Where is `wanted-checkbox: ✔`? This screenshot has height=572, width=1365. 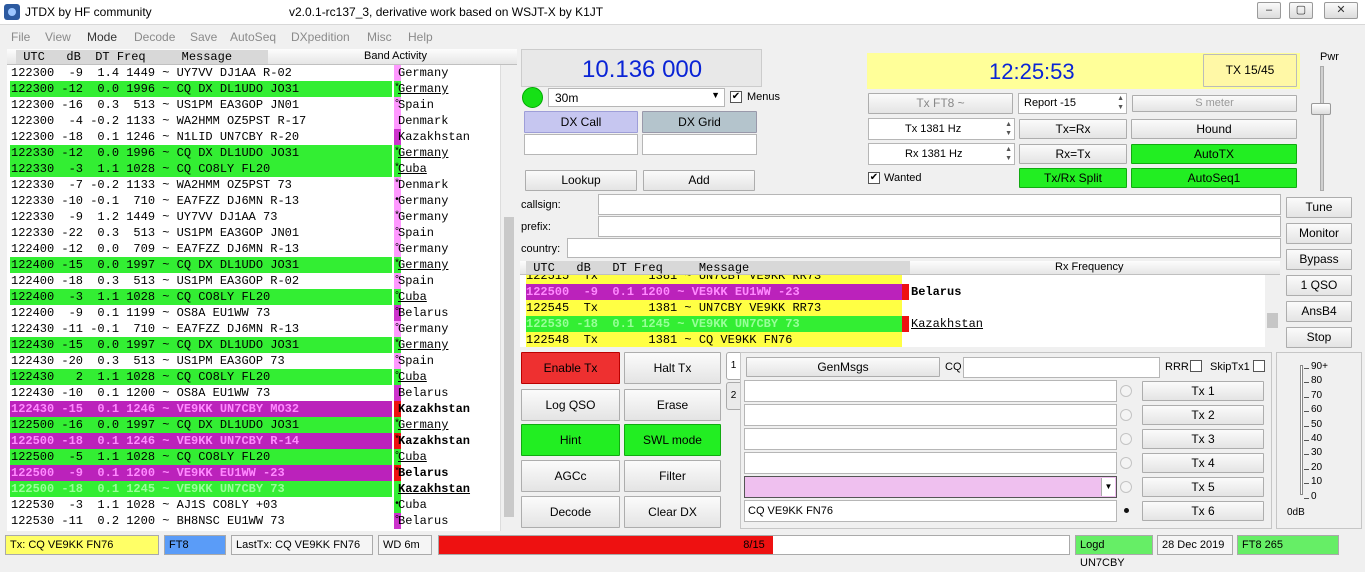 wanted-checkbox: ✔ is located at coordinates (874, 178).